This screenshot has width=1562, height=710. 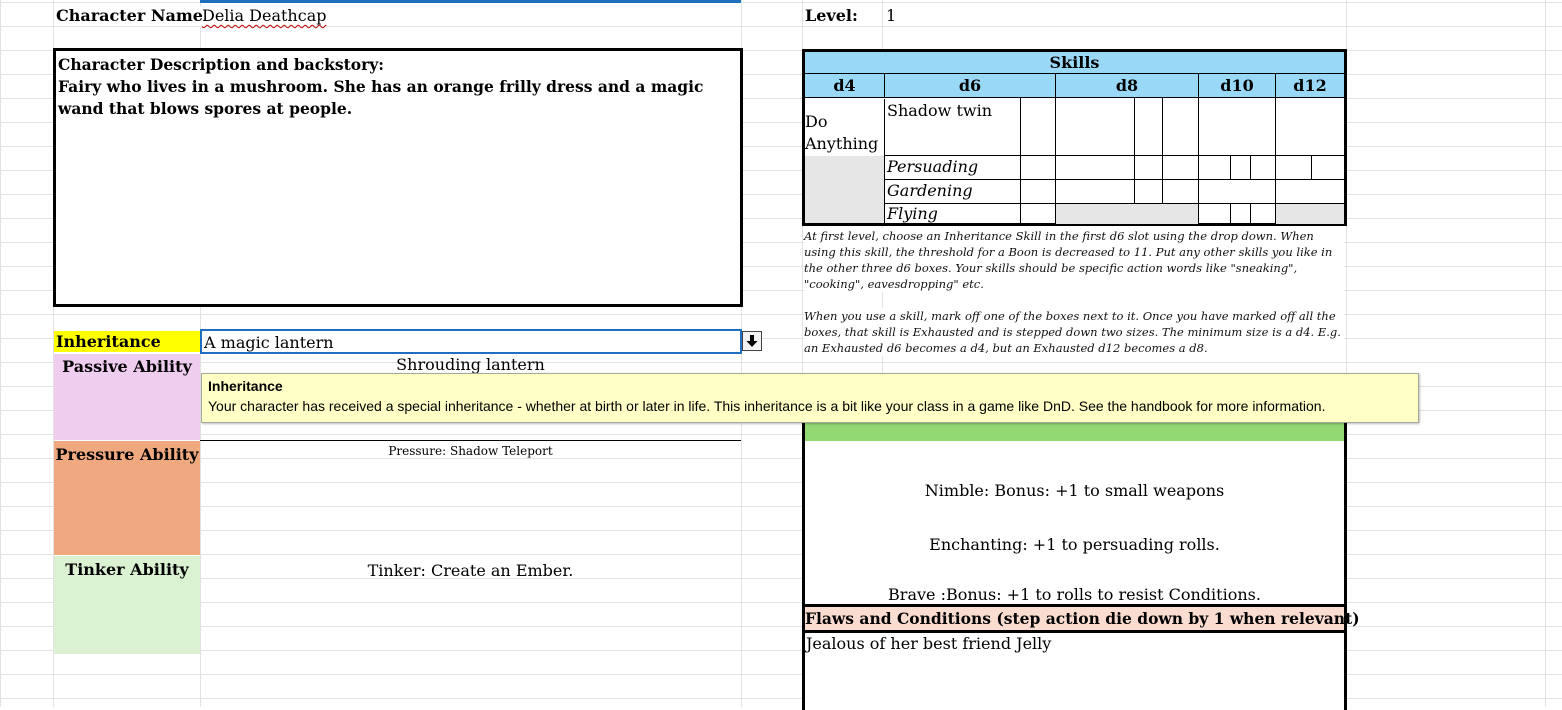 I want to click on d4-skill-cell: Do Anything, so click(x=845, y=127).